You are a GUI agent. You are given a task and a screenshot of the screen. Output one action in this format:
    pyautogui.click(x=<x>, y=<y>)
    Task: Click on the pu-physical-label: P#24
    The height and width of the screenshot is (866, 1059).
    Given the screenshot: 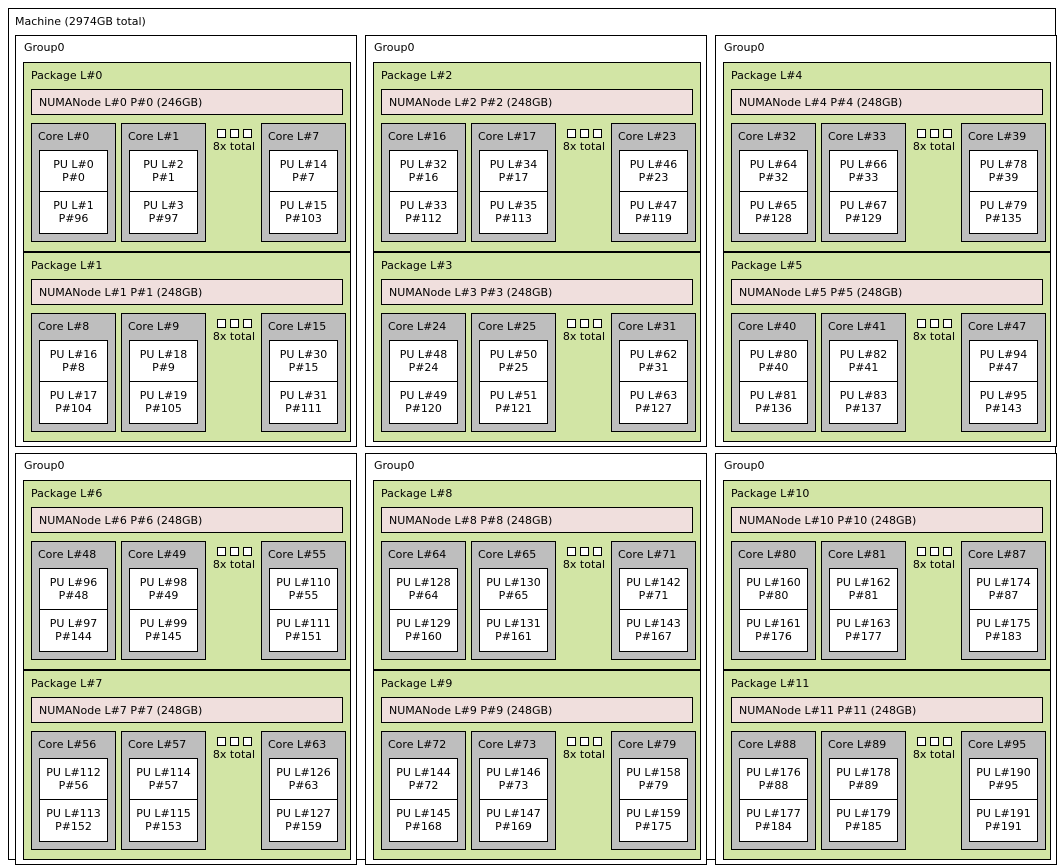 What is the action you would take?
    pyautogui.click(x=423, y=367)
    